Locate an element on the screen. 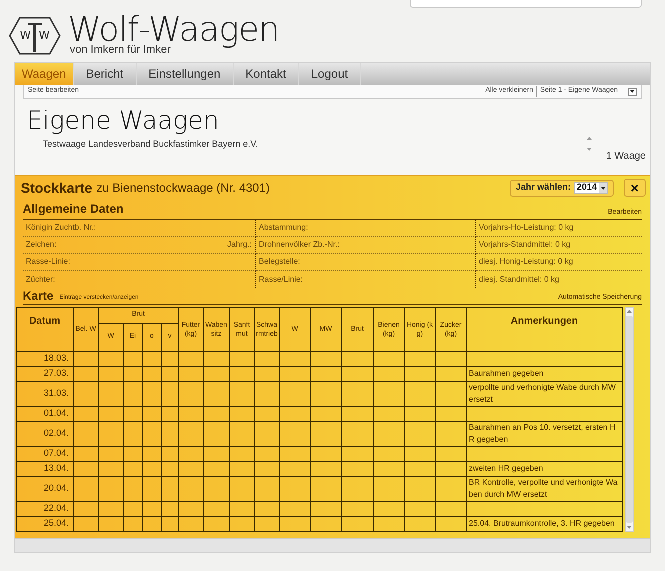 Image resolution: width=665 pixels, height=571 pixels. note-text: verpollte und verhonigte Wabe durch MW ersetzt is located at coordinates (542, 393).